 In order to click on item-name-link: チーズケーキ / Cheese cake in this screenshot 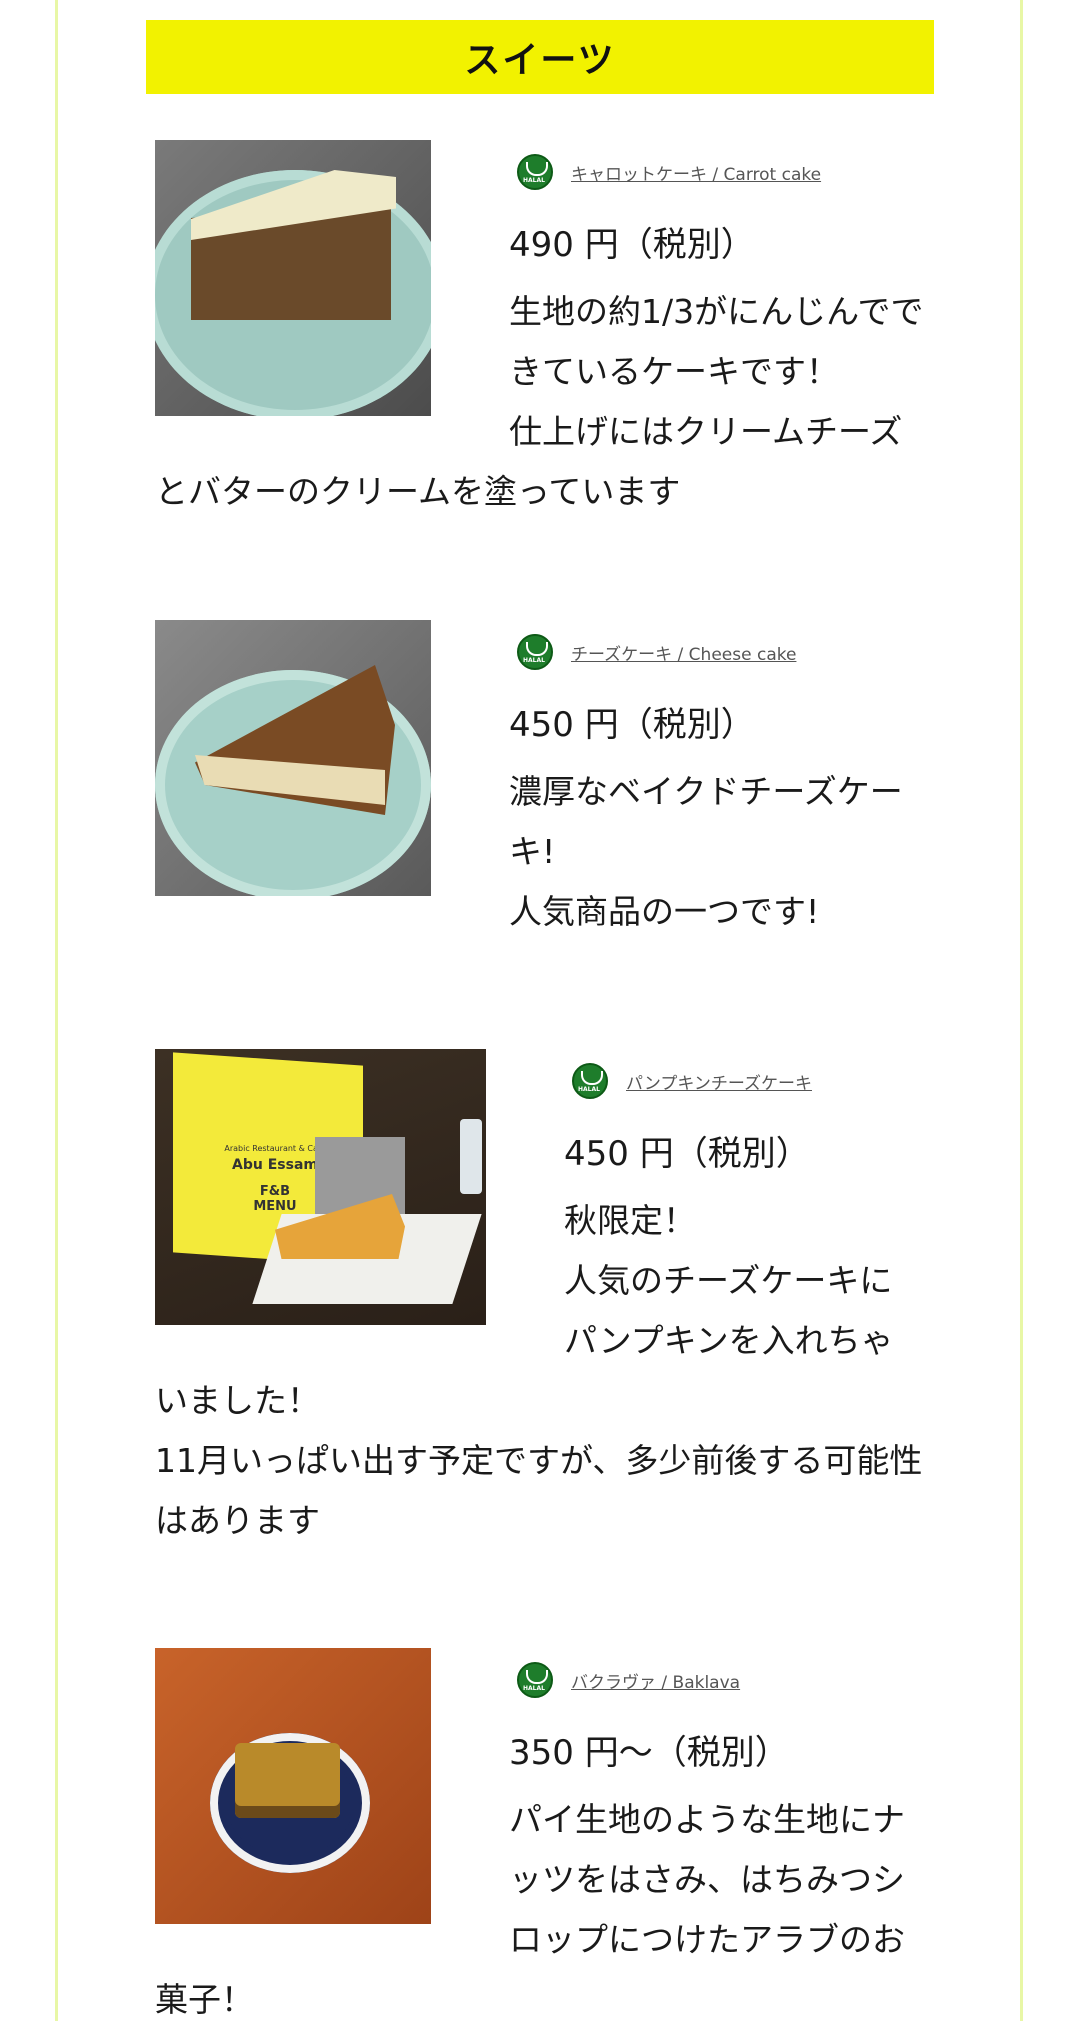, I will do `click(683, 652)`.